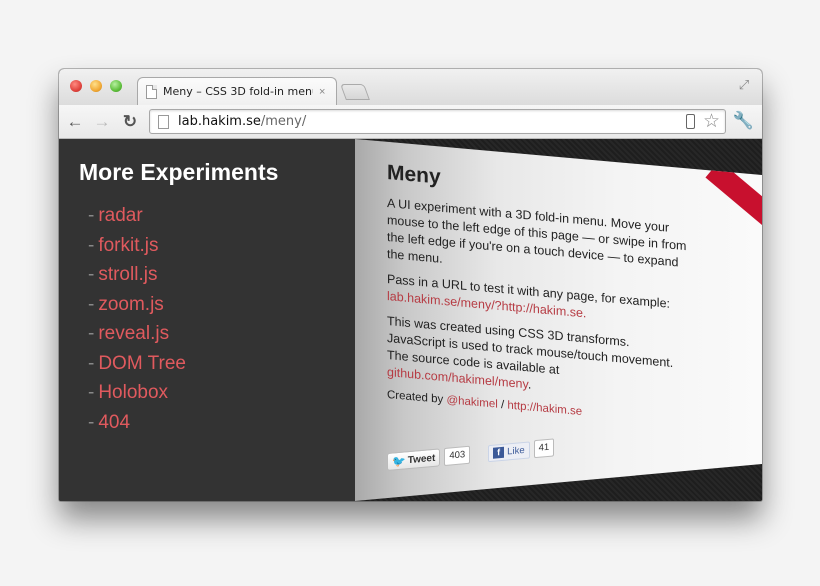 The width and height of the screenshot is (820, 586). Describe the element at coordinates (137, 364) in the screenshot. I see `menu-item-dom-tree: - DOM Tree` at that location.